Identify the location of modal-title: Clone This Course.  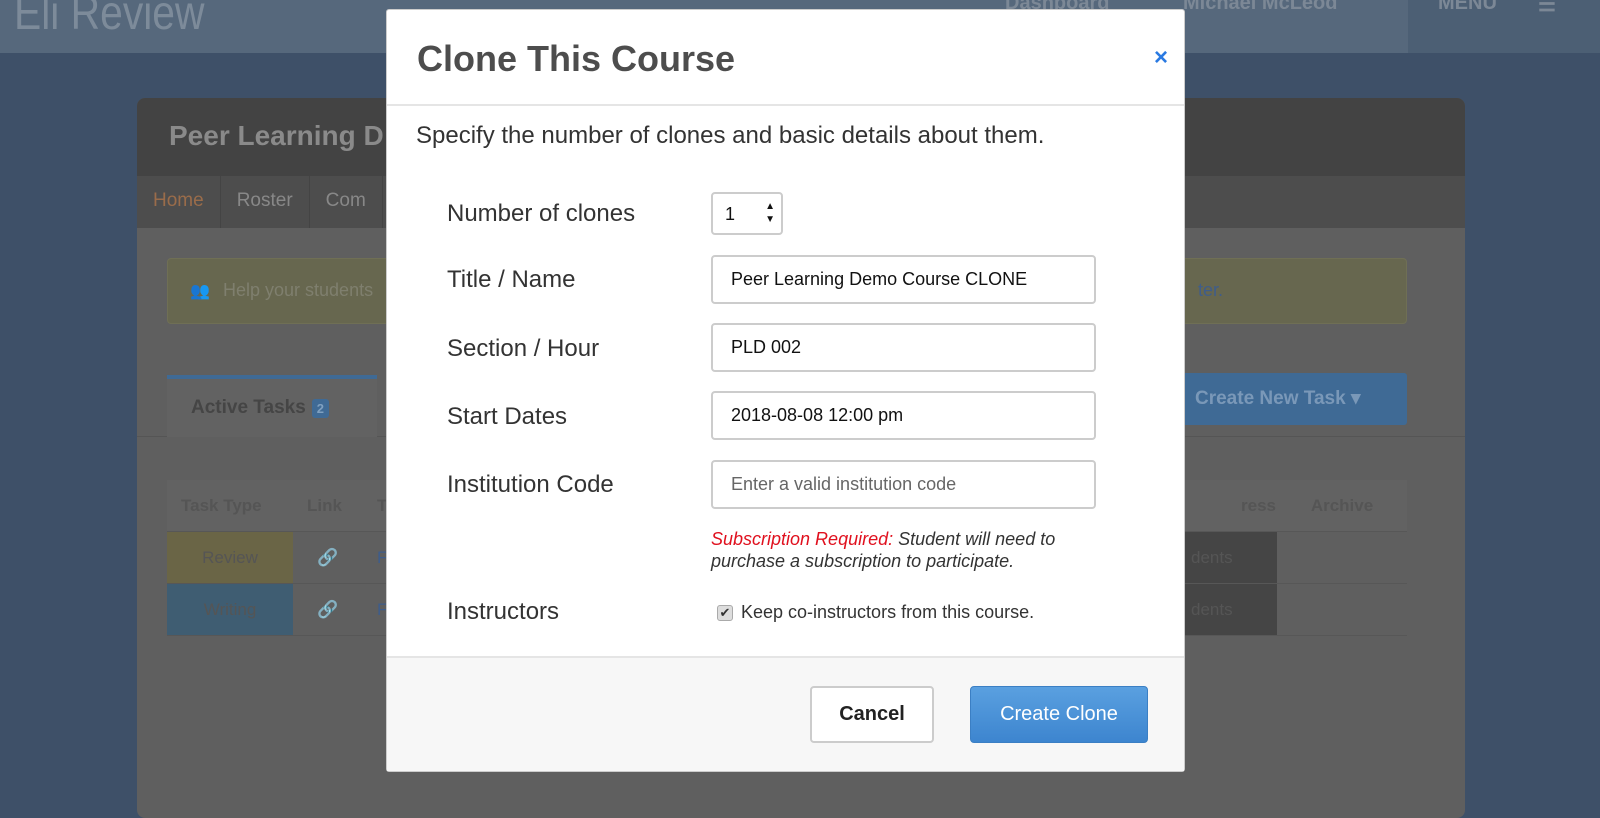
(576, 58).